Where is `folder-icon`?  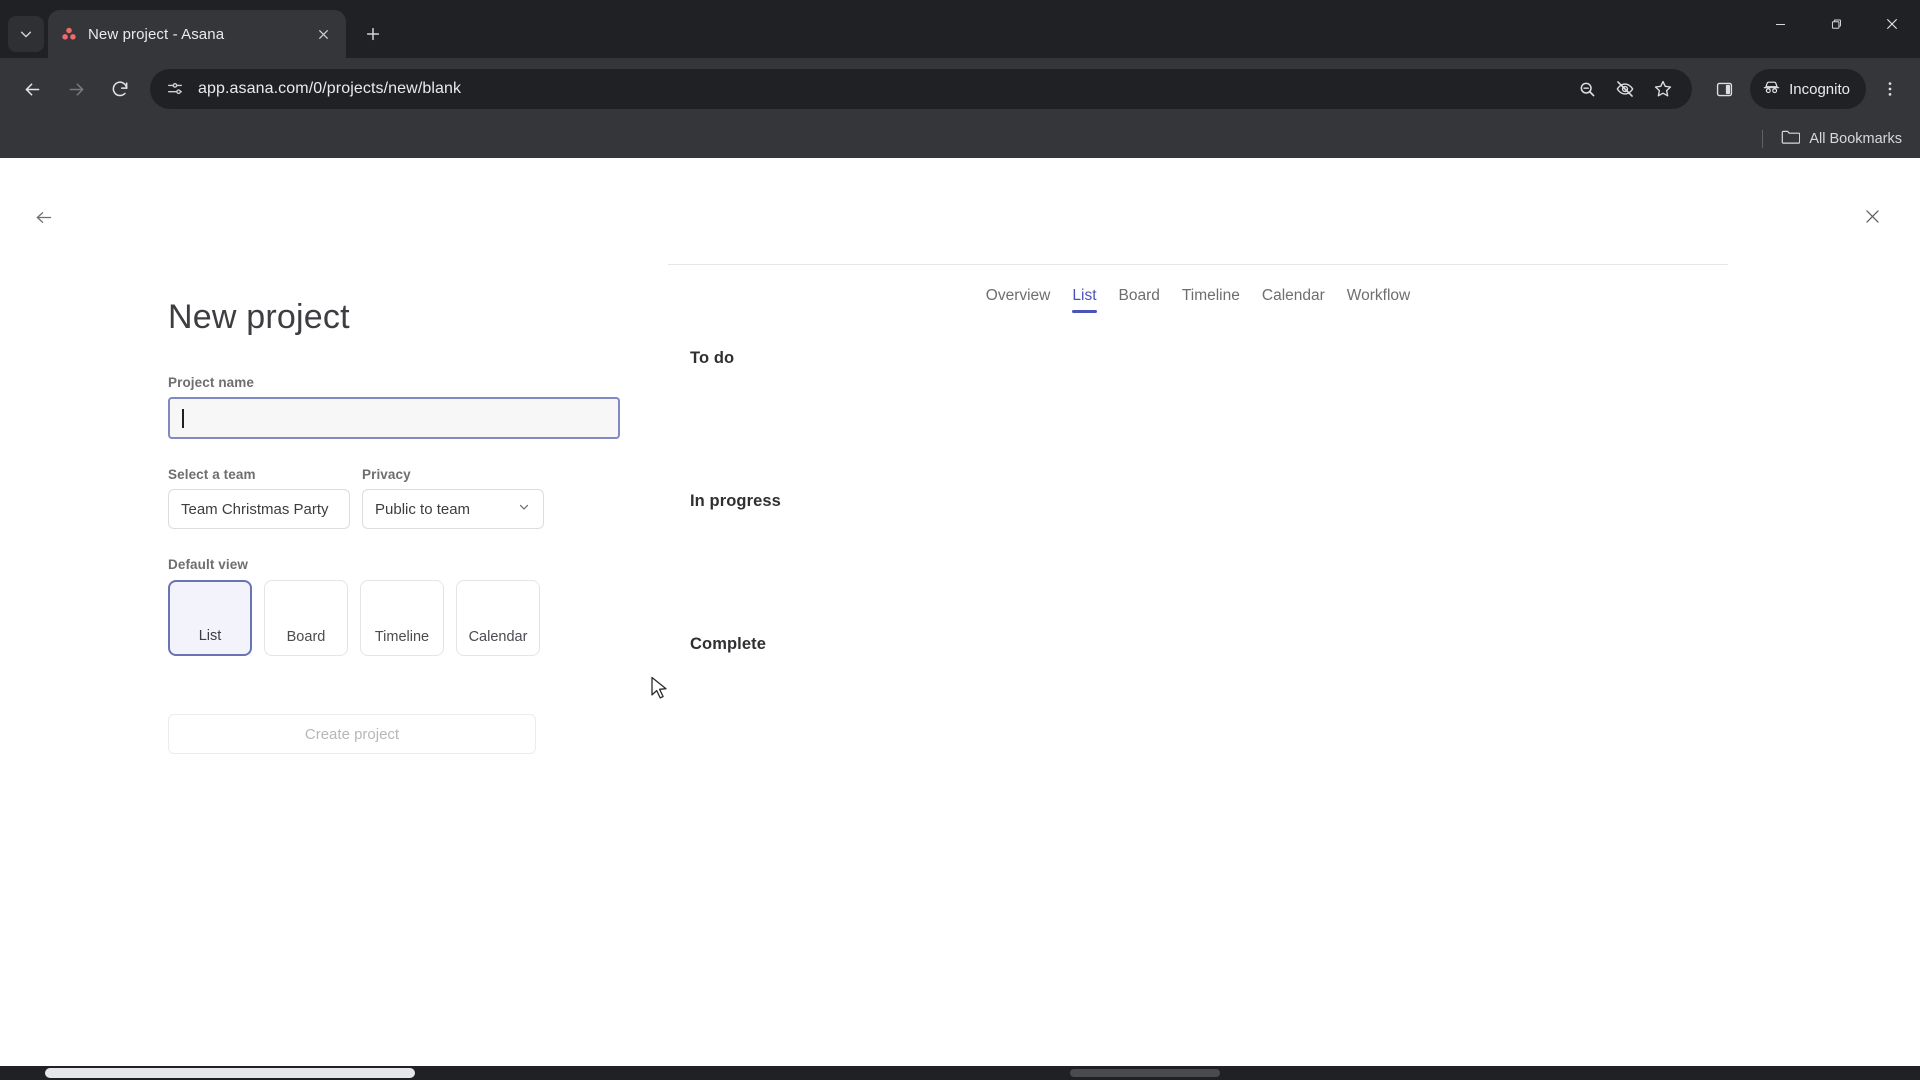
folder-icon is located at coordinates (1791, 139).